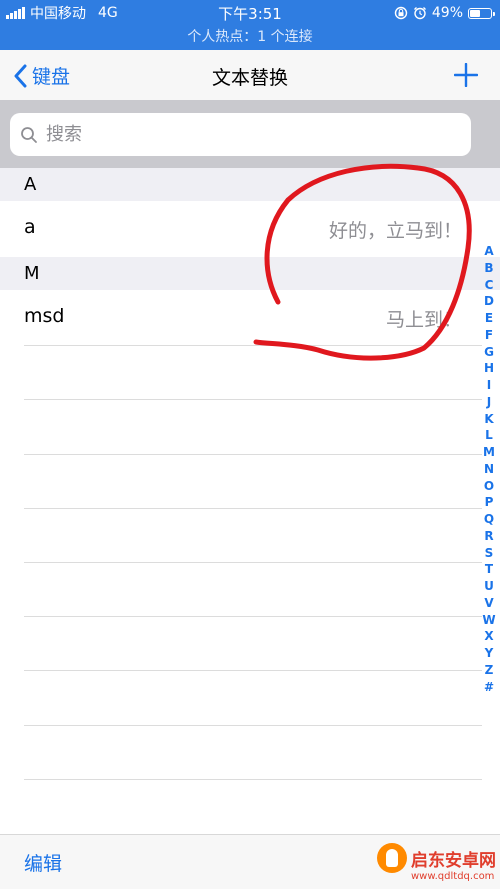  I want to click on index-letter: H, so click(489, 368).